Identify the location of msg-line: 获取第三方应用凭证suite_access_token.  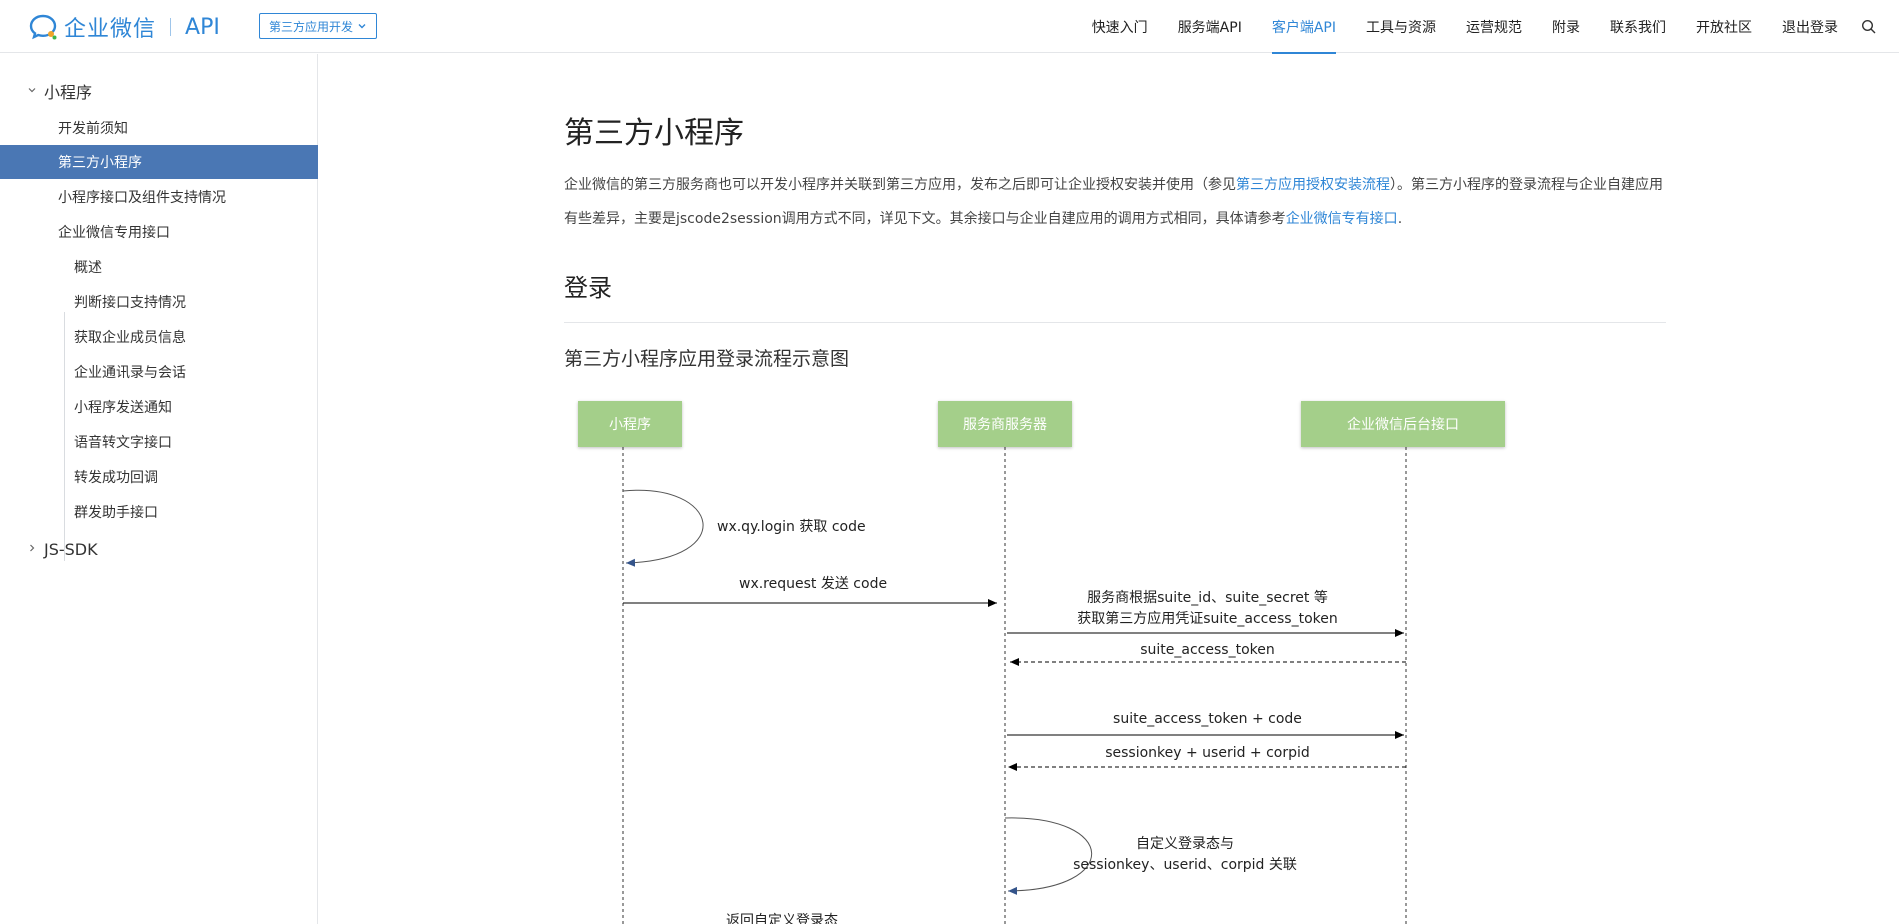
(1207, 619).